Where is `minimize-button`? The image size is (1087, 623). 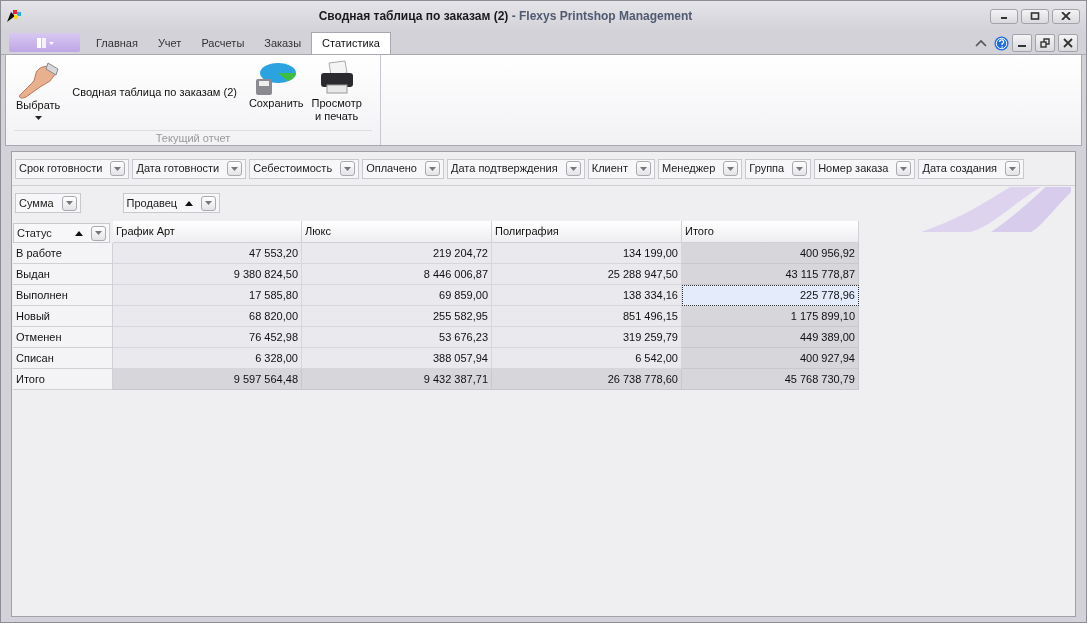 minimize-button is located at coordinates (1004, 16).